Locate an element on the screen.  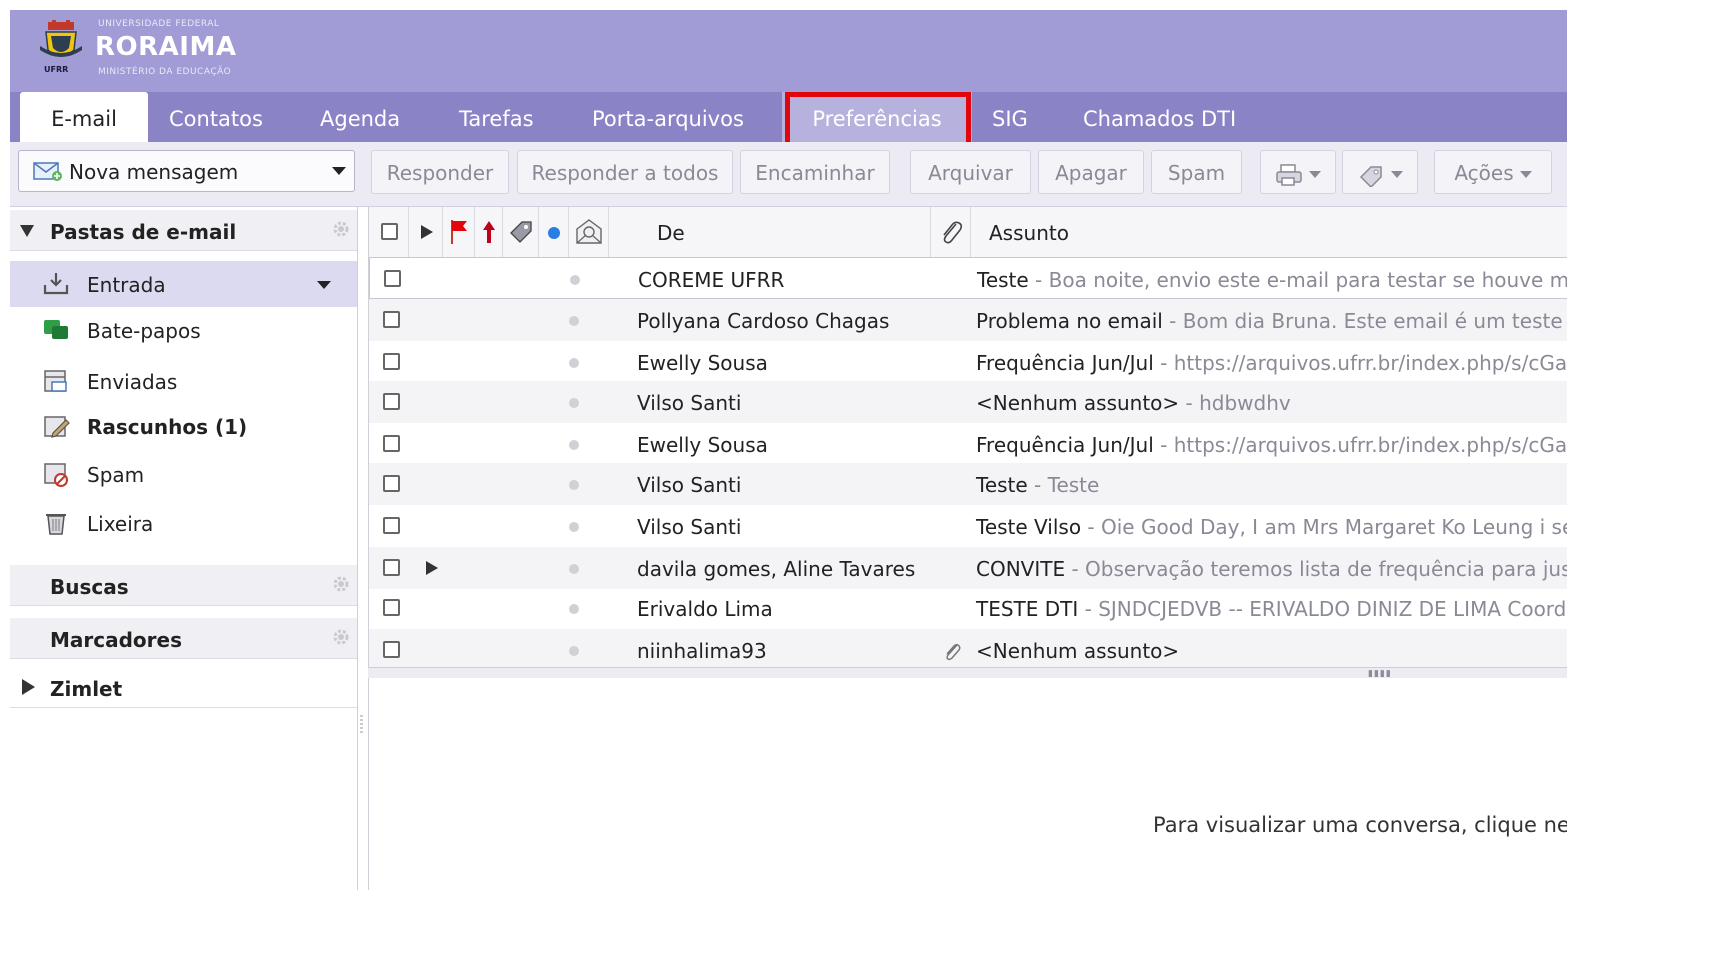
folder-chats: Bate-papos is located at coordinates (183, 330).